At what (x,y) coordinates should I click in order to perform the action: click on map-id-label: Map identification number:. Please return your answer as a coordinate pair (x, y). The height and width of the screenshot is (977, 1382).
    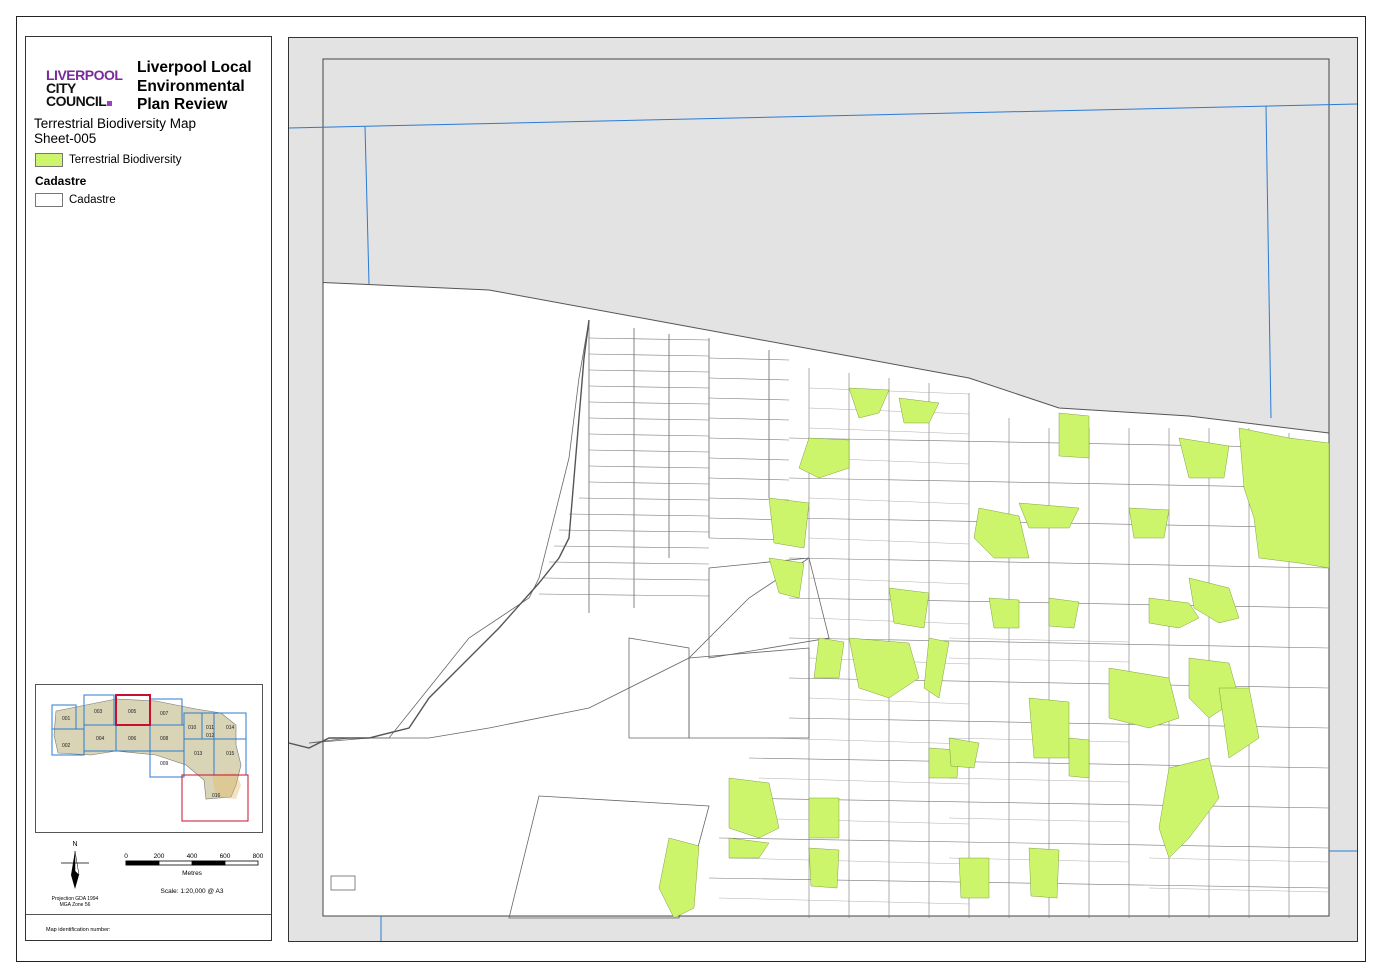
    Looking at the image, I should click on (78, 930).